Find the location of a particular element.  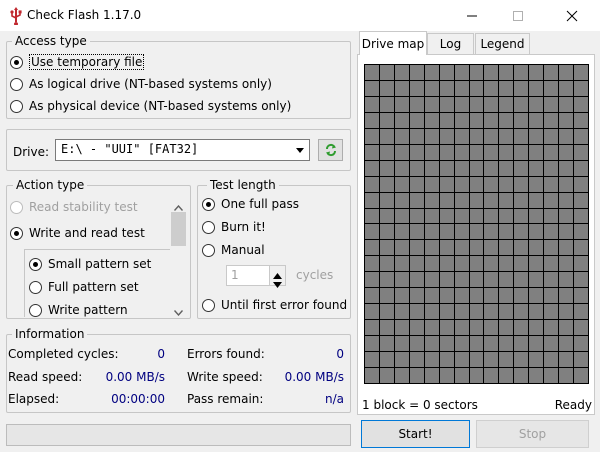

read-stability-option: Read stability test is located at coordinates (74, 207).